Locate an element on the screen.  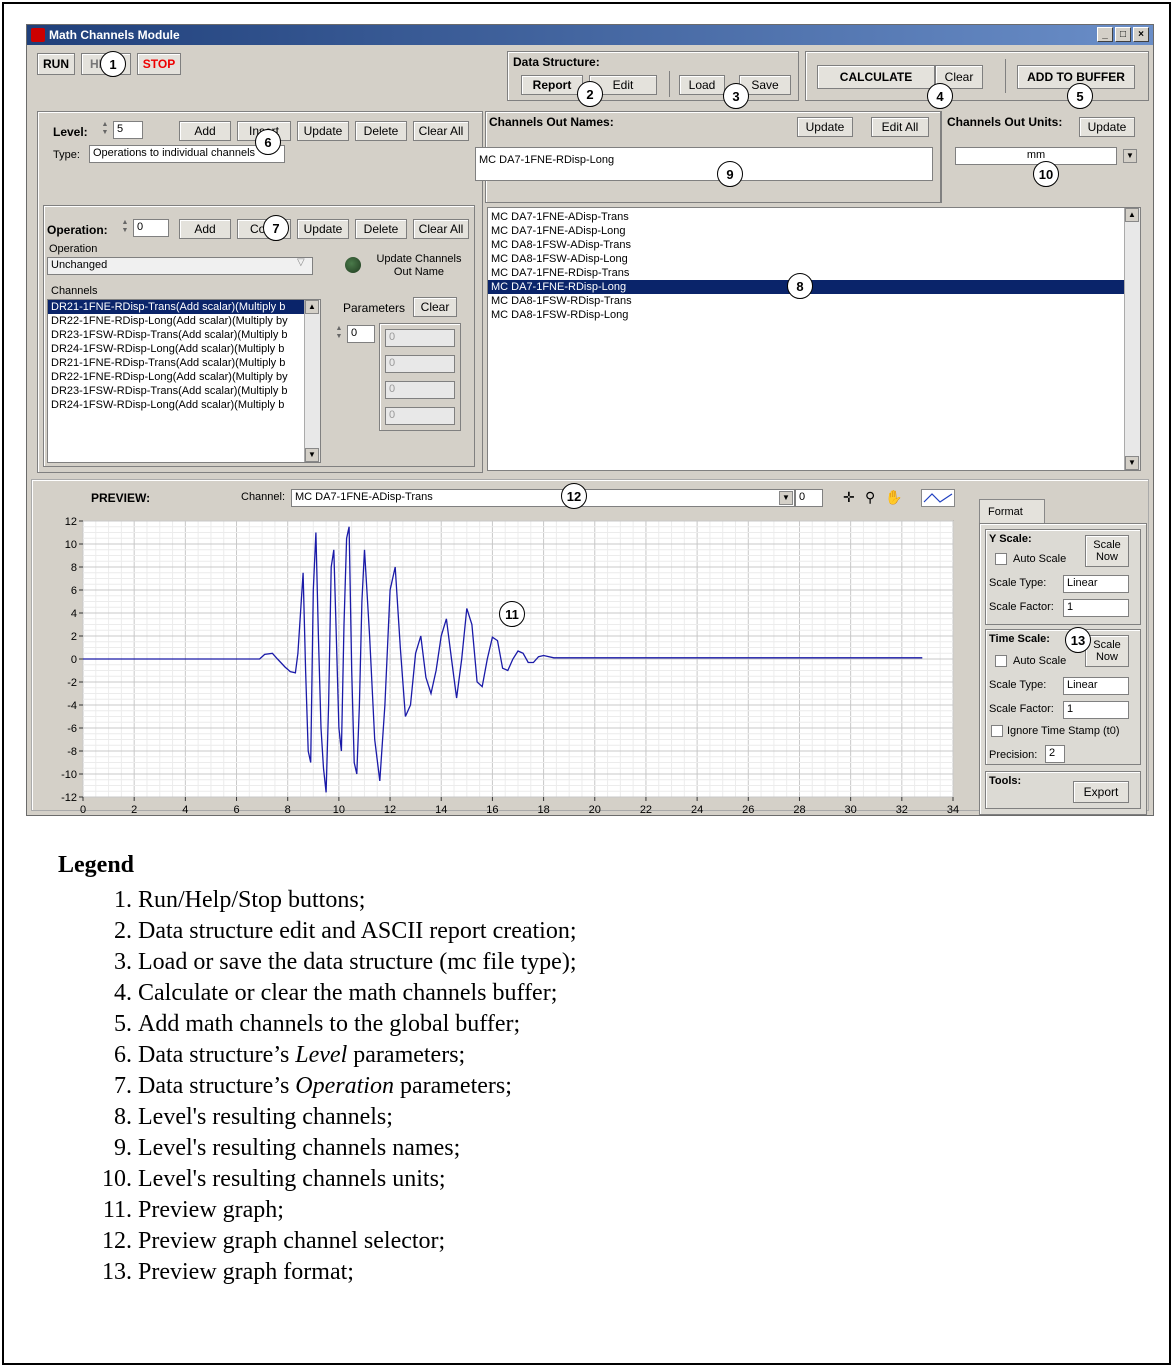
operation-dropdown-icon: ▽ is located at coordinates (301, 262).